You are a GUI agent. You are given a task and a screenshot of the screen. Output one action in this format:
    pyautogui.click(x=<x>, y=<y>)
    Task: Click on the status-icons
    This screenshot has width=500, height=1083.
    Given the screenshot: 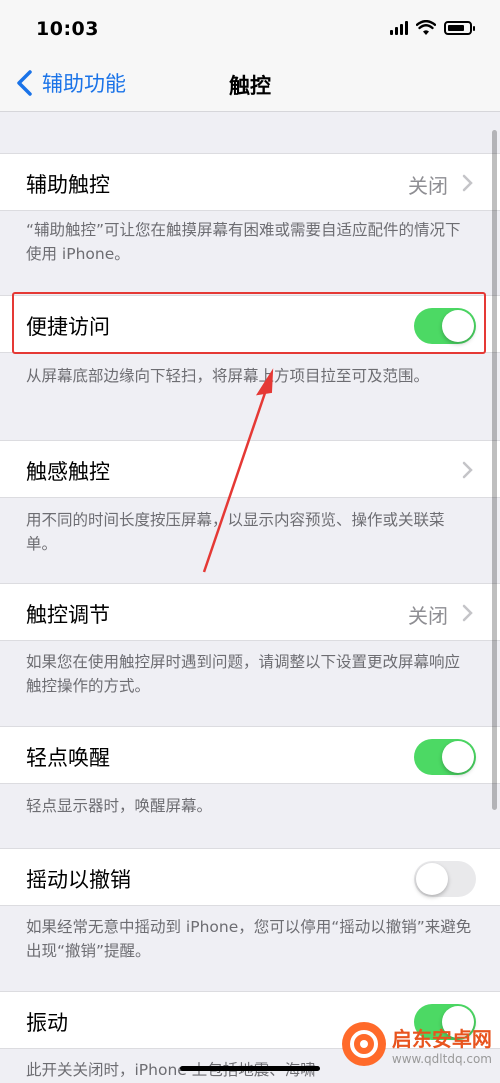 What is the action you would take?
    pyautogui.click(x=432, y=28)
    